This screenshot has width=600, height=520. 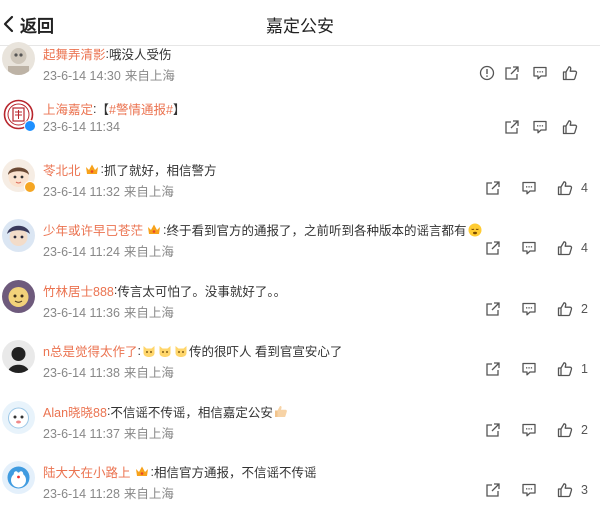 I want to click on sleepy-emoji-icon, so click(x=475, y=230).